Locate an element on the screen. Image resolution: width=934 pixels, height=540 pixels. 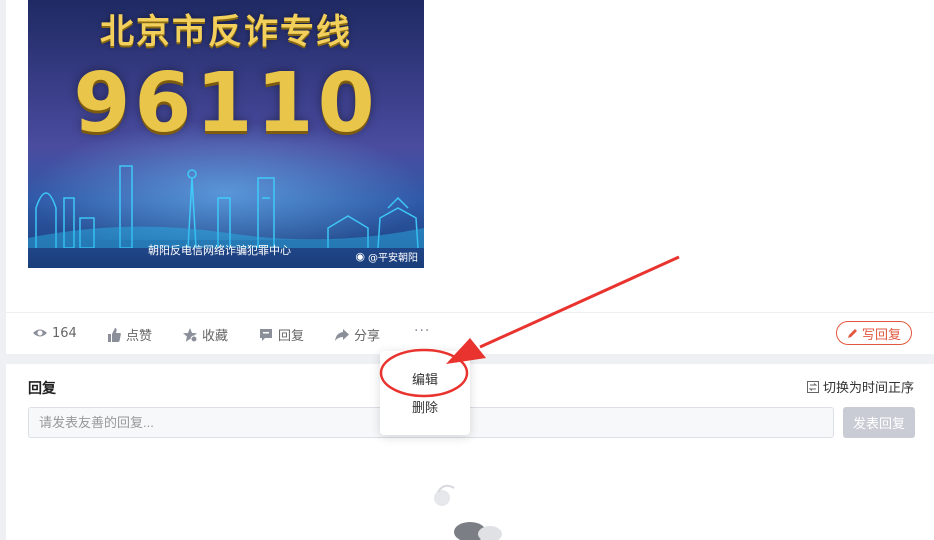
poster-organization: 朝阳反电信网络诈骗犯罪中心 is located at coordinates (219, 250).